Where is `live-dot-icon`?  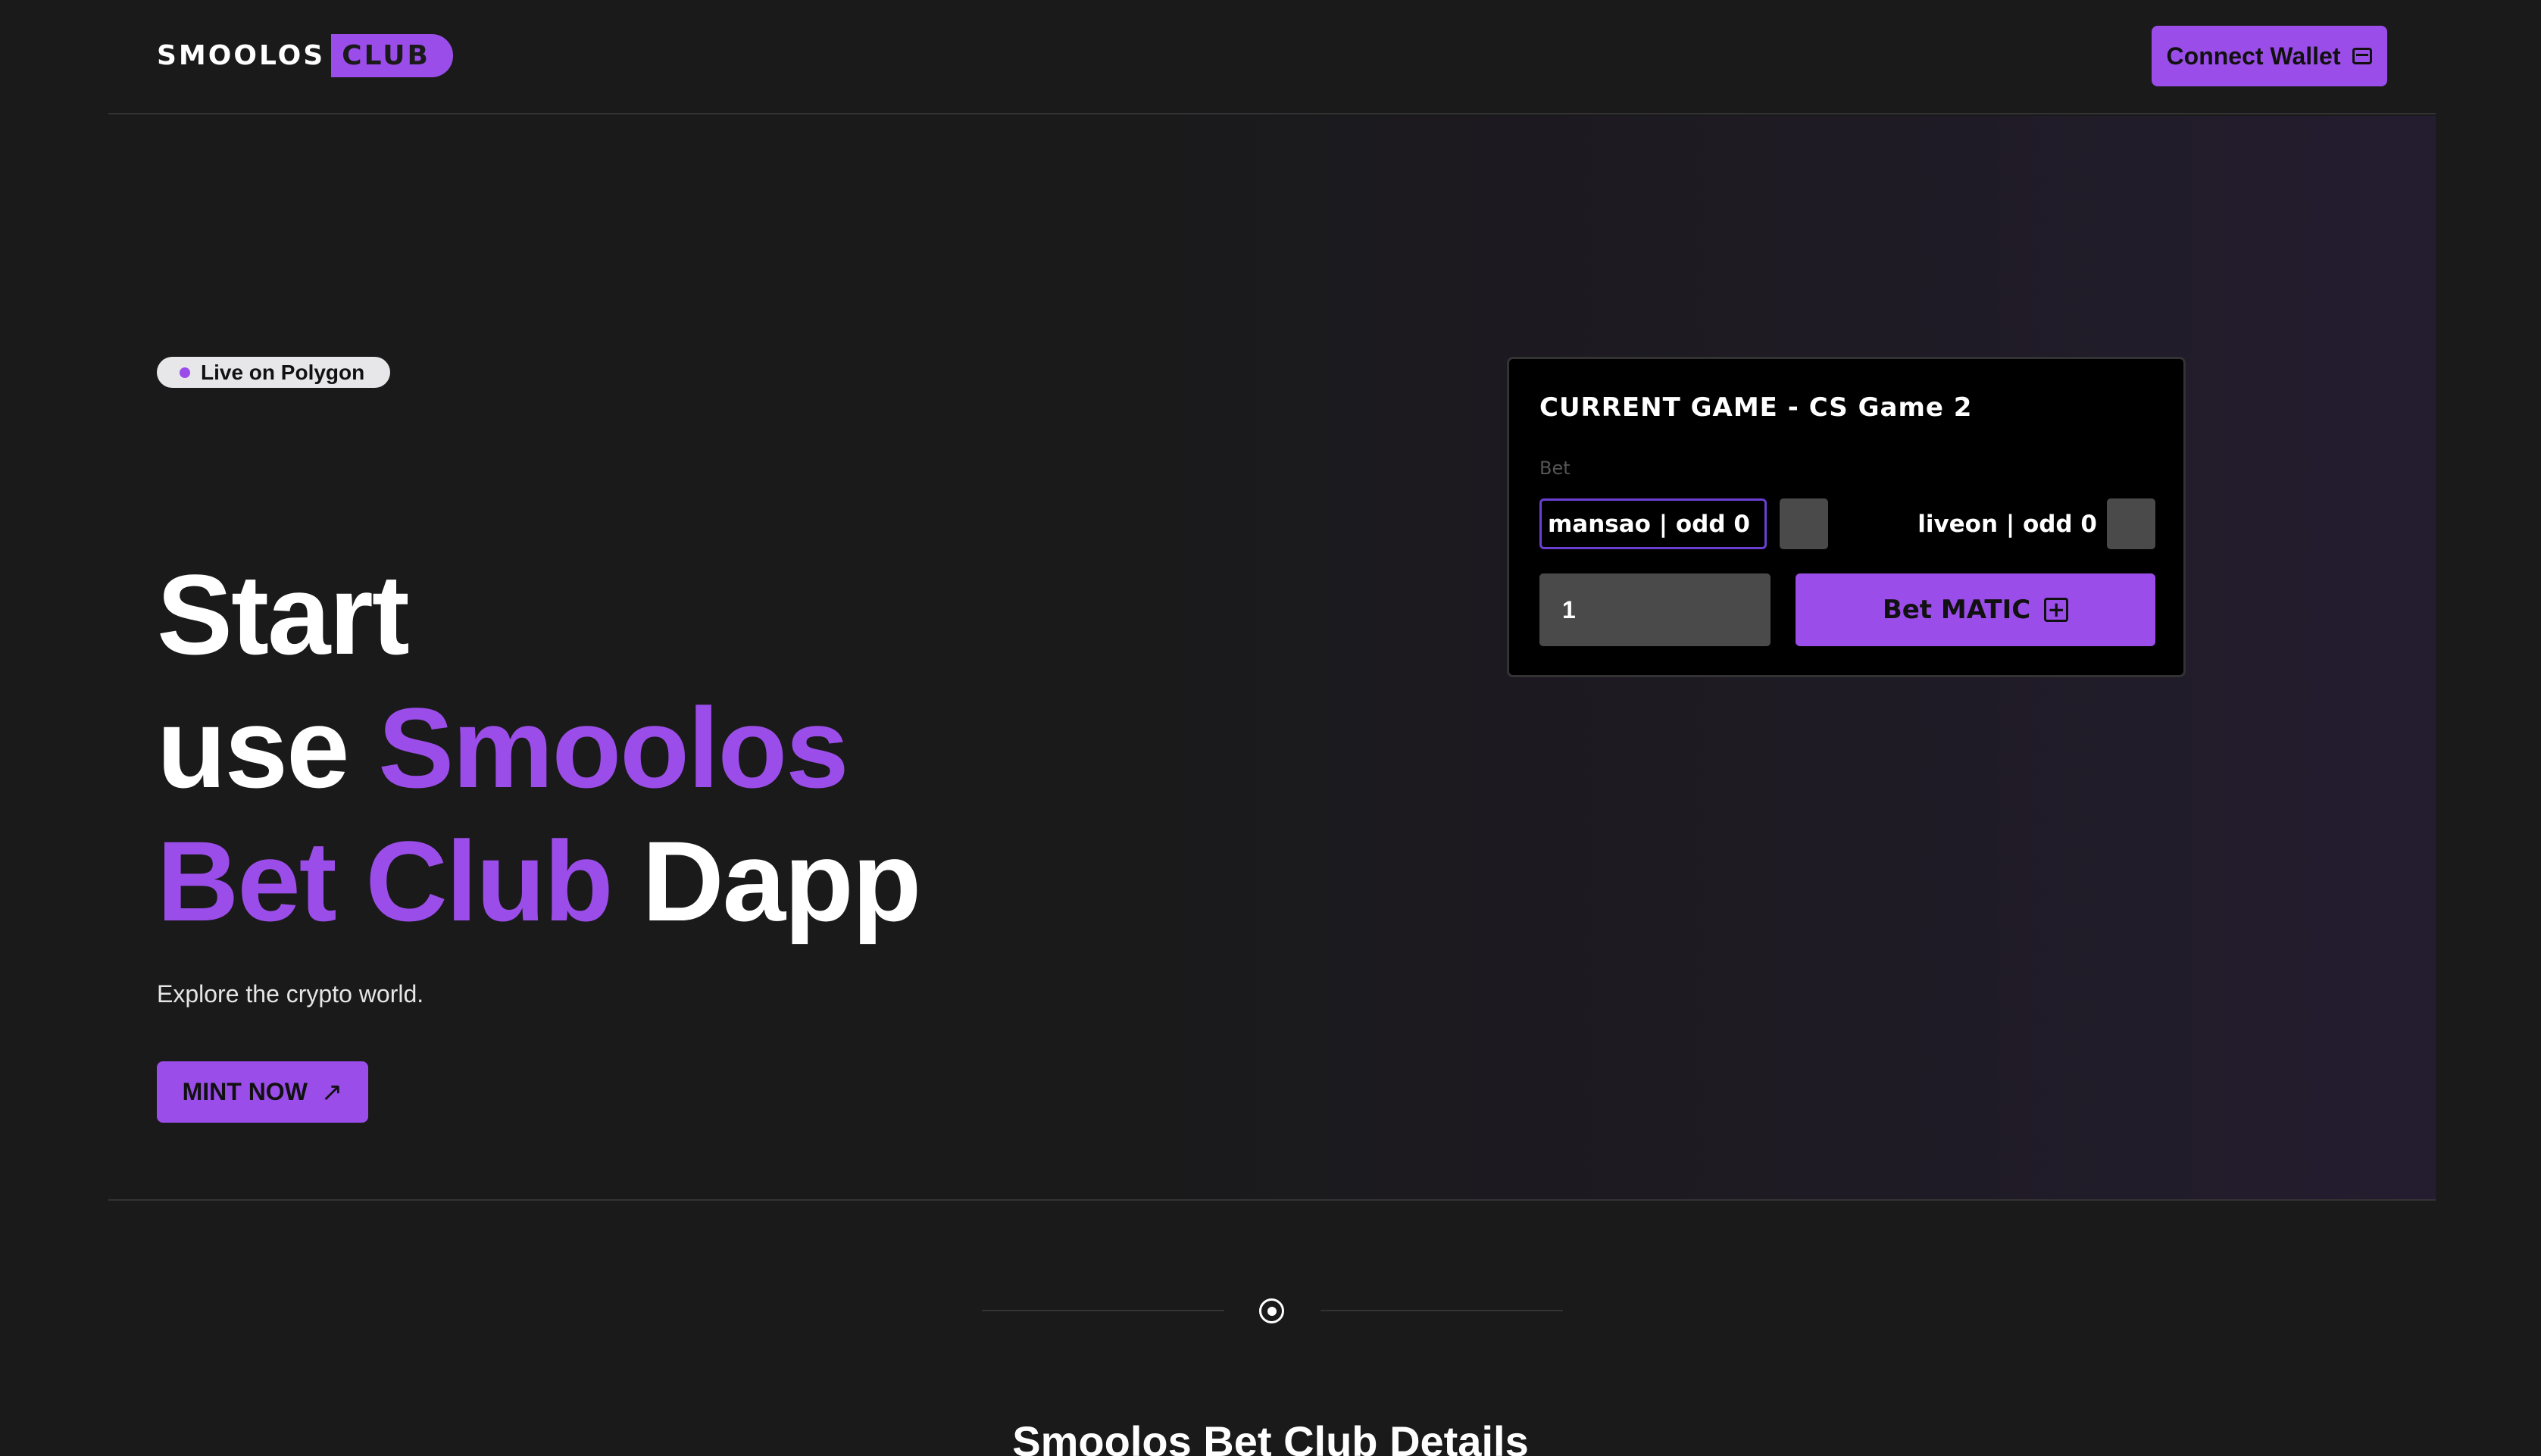 live-dot-icon is located at coordinates (185, 372).